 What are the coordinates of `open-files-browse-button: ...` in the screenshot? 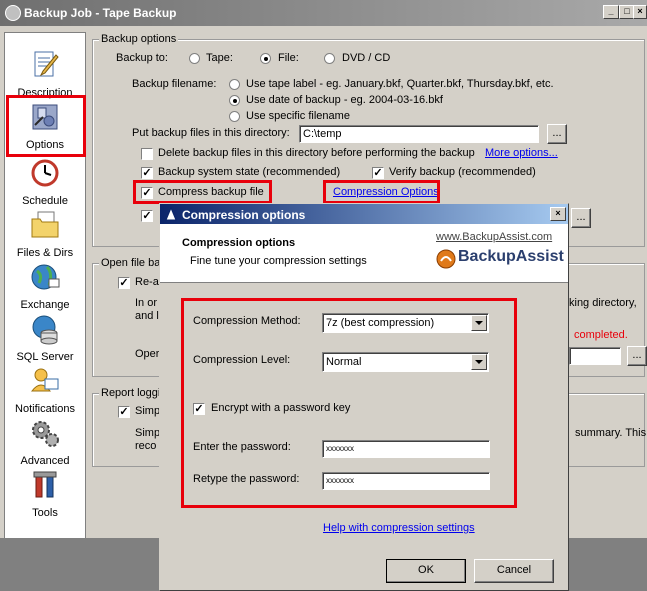 It's located at (637, 356).